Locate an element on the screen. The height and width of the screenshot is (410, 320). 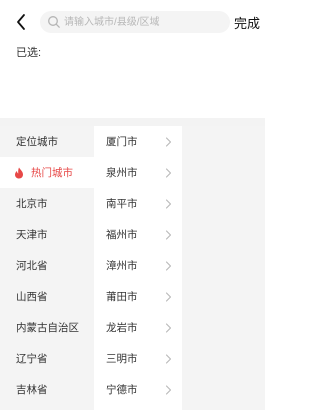
province-item: 辽宁省 is located at coordinates (47, 358).